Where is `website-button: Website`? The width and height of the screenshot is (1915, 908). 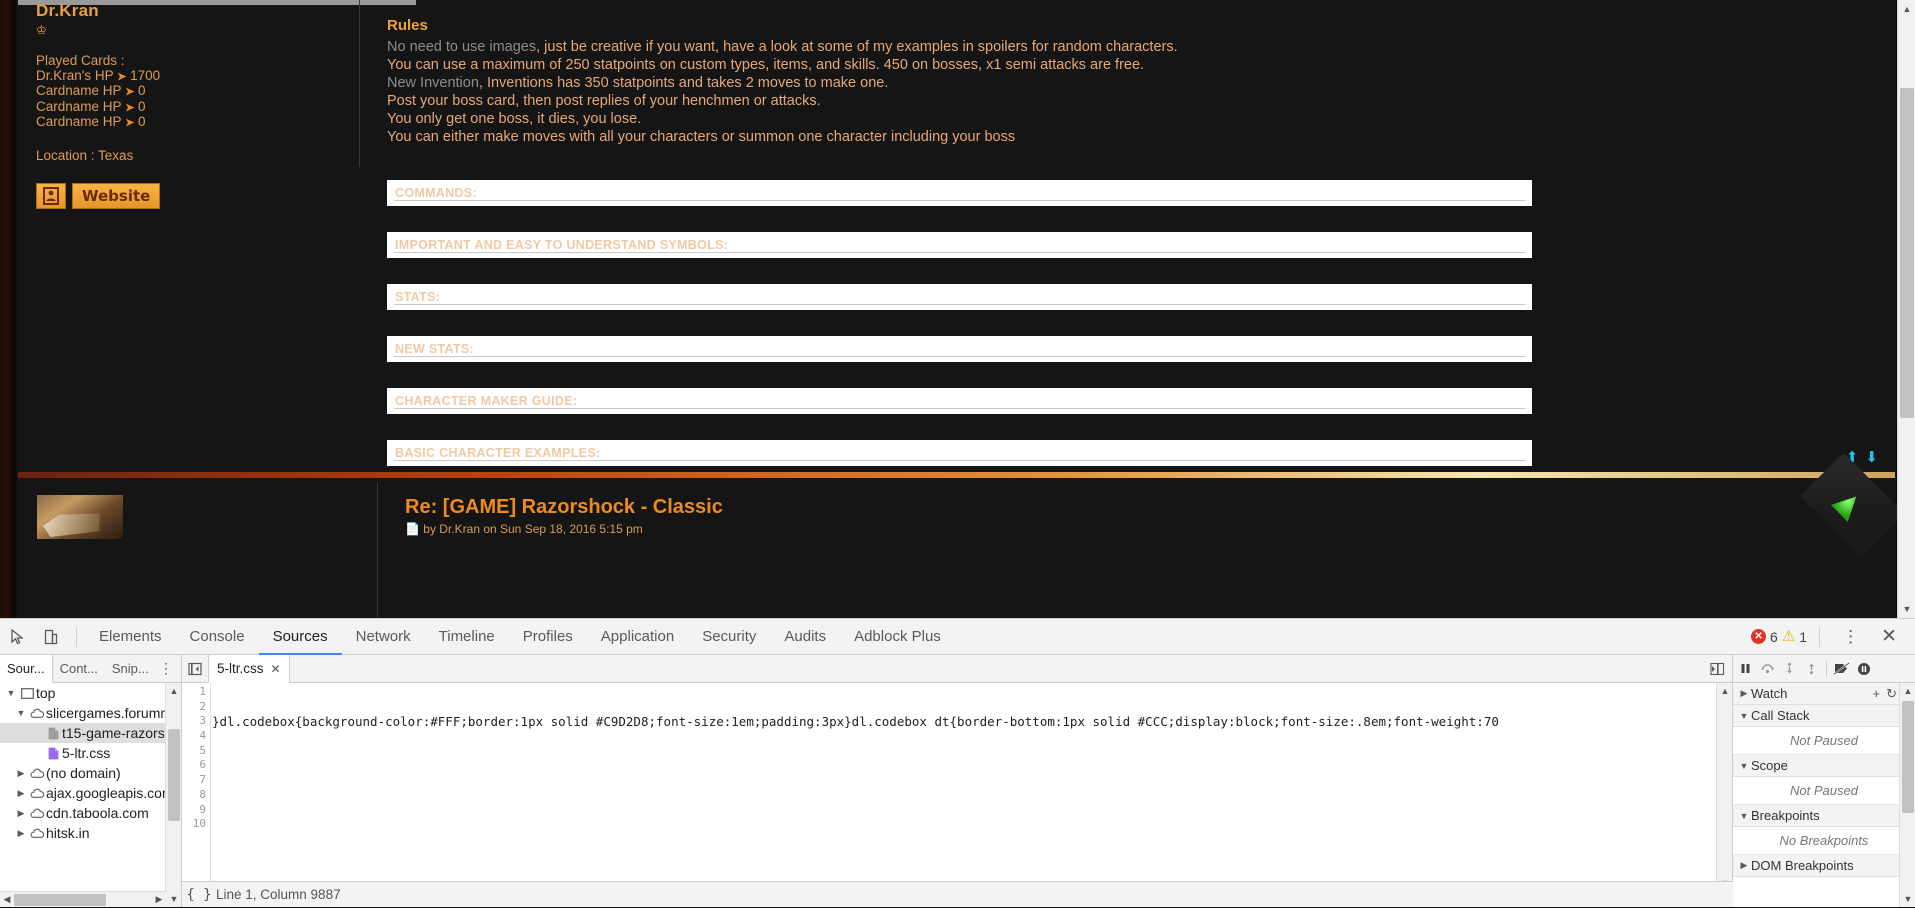
website-button: Website is located at coordinates (116, 196).